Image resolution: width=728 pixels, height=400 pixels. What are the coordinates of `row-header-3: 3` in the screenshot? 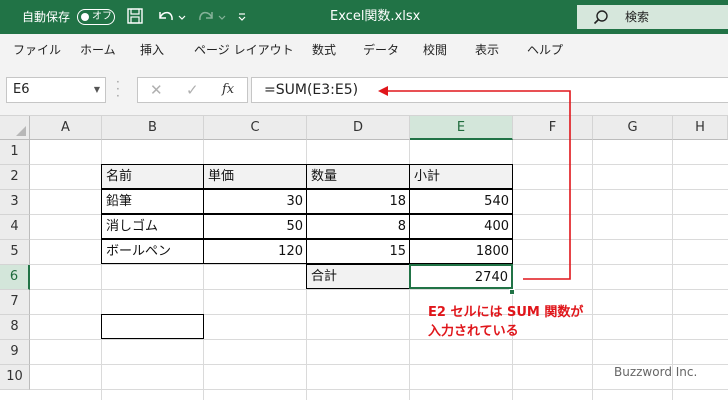 It's located at (15, 202).